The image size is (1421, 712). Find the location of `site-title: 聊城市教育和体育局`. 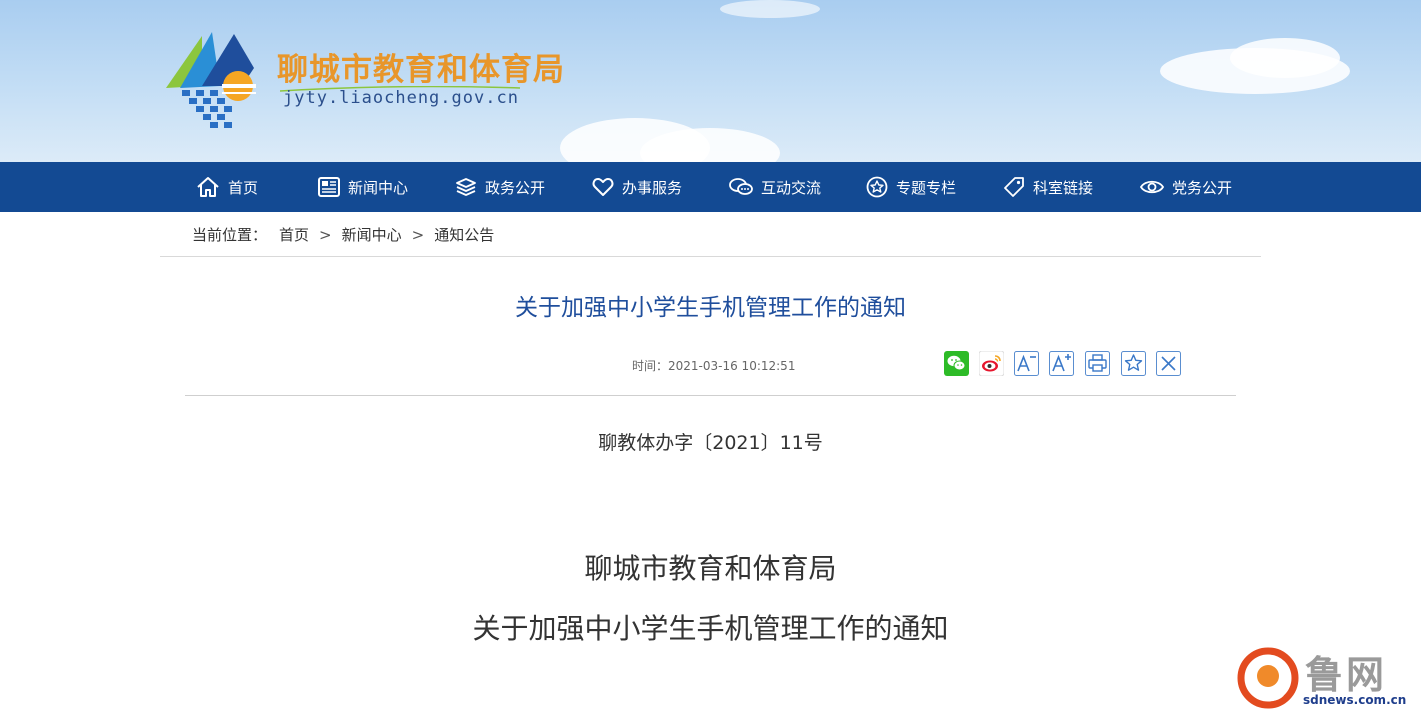

site-title: 聊城市教育和体育局 is located at coordinates (421, 70).